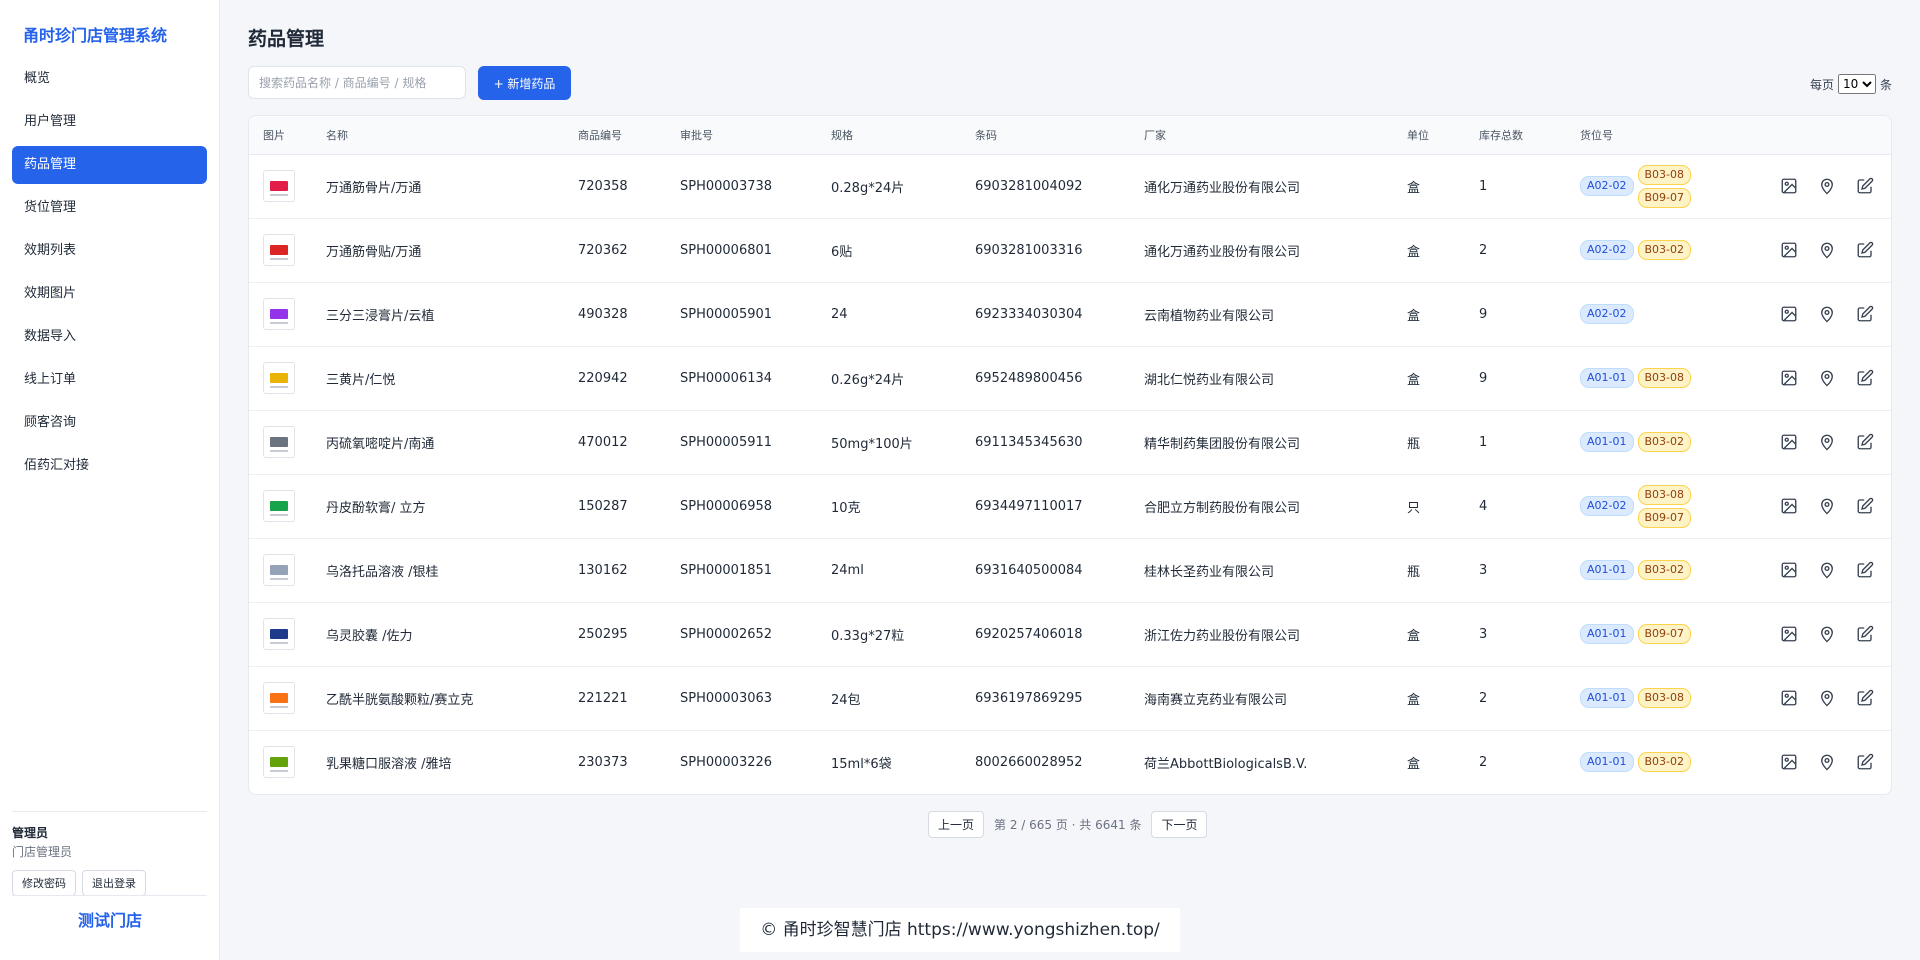 This screenshot has width=1920, height=960. What do you see at coordinates (1226, 764) in the screenshot?
I see `manufacturer: 荷兰AbbottBiologicalsB.V.` at bounding box center [1226, 764].